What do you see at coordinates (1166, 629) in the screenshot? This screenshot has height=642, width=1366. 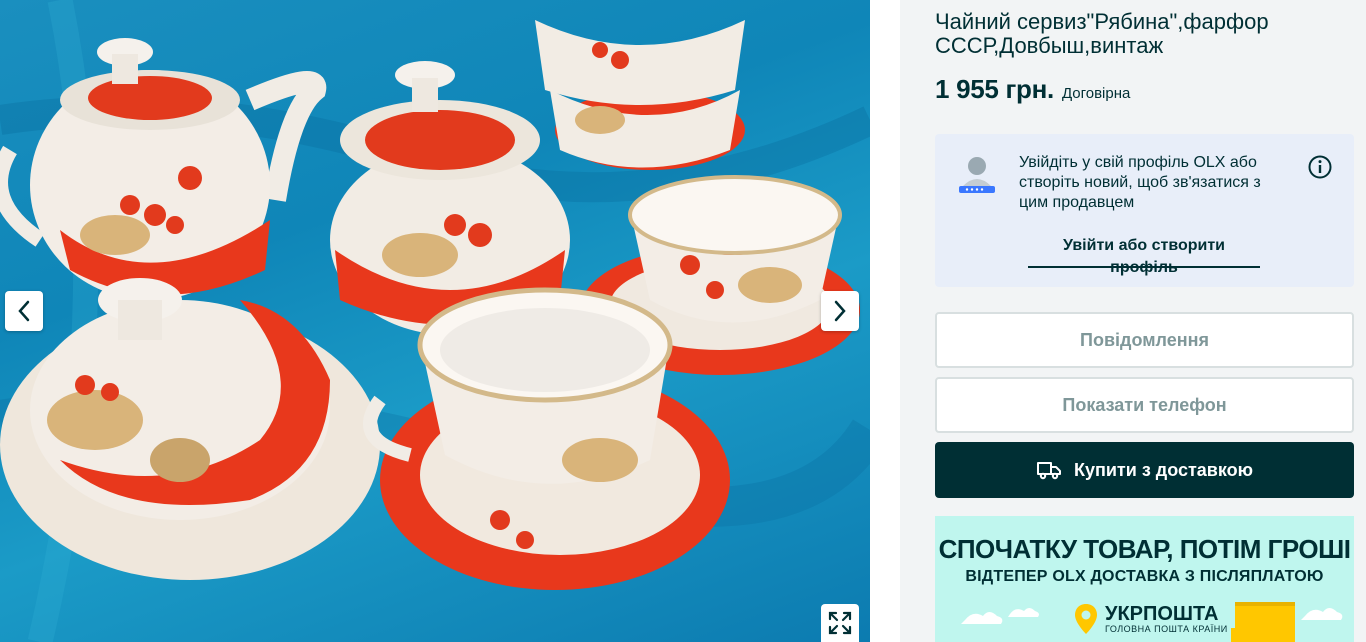 I see `ukrposhta-tagline: ГОЛОВНА ПОШТА КРАЇНИ` at bounding box center [1166, 629].